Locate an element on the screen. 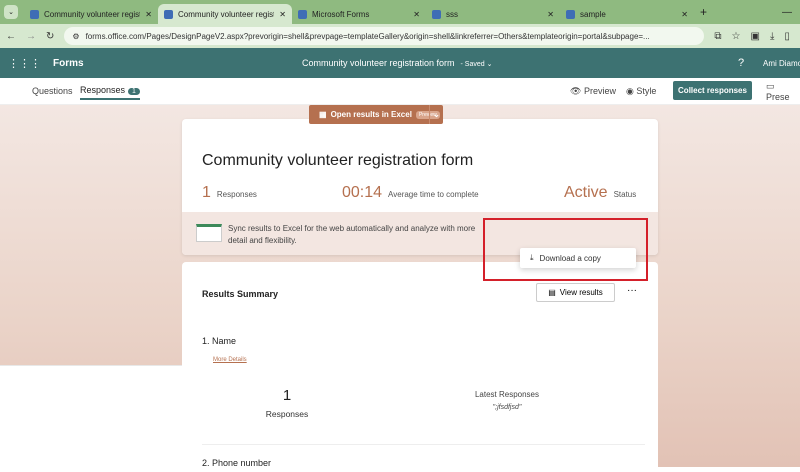 This screenshot has width=800, height=472. present-button: ▭ Prese is located at coordinates (783, 91).